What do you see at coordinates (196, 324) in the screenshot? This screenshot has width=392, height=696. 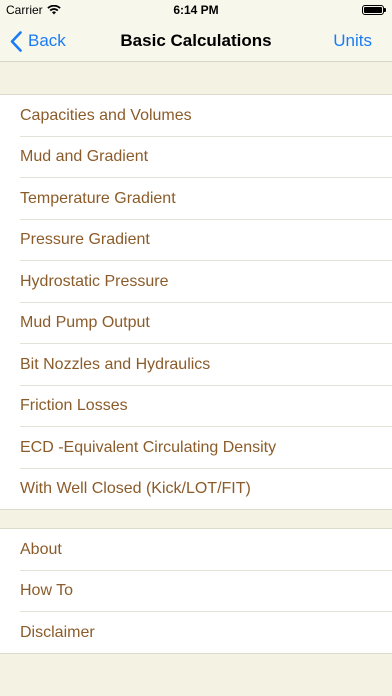 I see `list-item-mud-pump-output: Mud Pump Output` at bounding box center [196, 324].